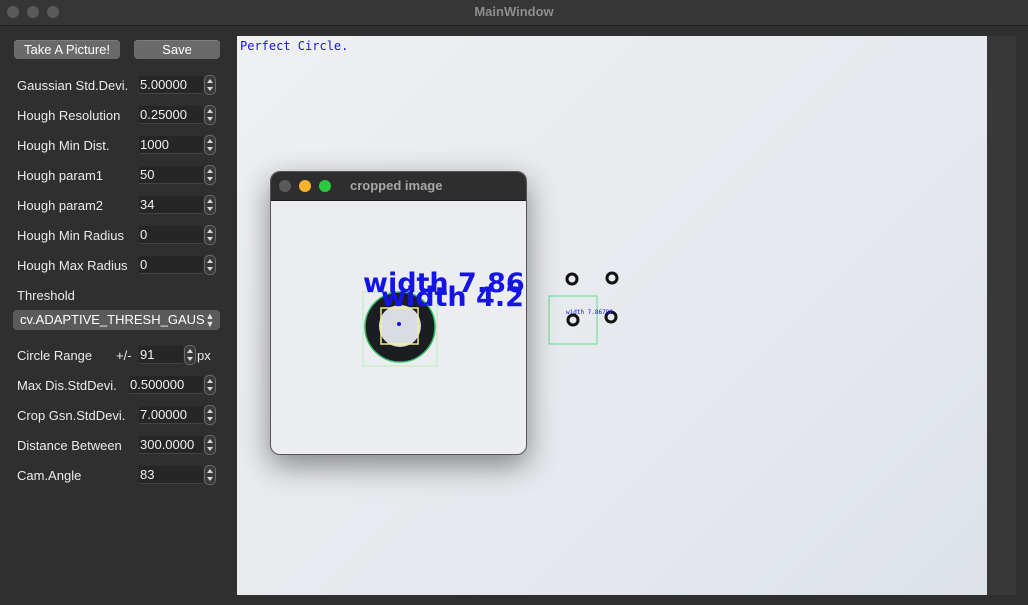  I want to click on detection-box, so click(573, 320).